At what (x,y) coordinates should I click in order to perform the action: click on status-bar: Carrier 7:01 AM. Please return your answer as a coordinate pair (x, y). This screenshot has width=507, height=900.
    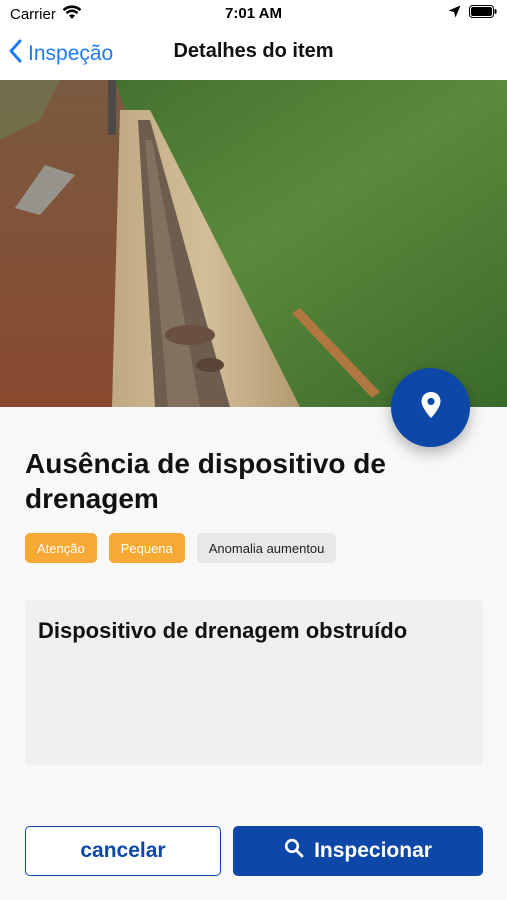
    Looking at the image, I should click on (253, 14).